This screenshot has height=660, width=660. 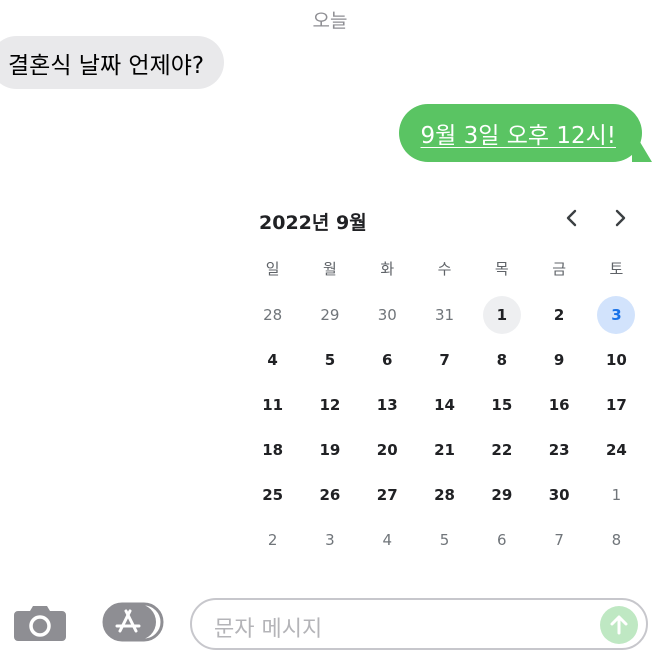 I want to click on message-input-placeholder: 문자 메시지, so click(x=268, y=629).